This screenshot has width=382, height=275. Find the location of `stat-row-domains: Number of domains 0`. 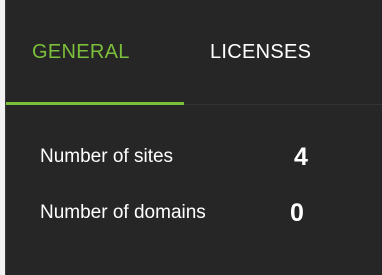

stat-row-domains: Number of domains 0 is located at coordinates (194, 213).